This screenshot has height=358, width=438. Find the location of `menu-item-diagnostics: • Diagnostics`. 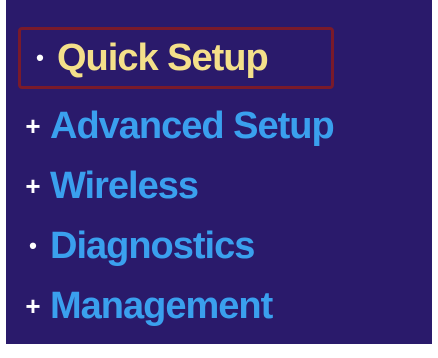

menu-item-diagnostics: • Diagnostics is located at coordinates (138, 246).